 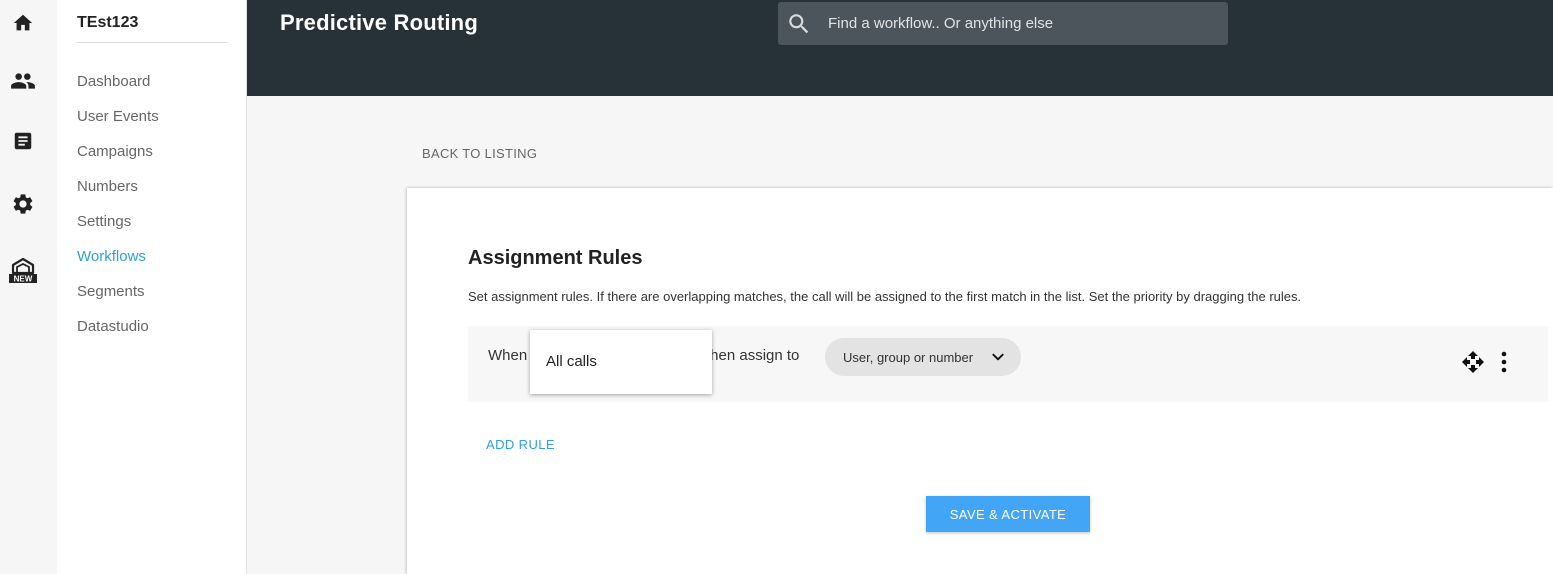 What do you see at coordinates (118, 299) in the screenshot?
I see `sidebar-item-segments: Segments` at bounding box center [118, 299].